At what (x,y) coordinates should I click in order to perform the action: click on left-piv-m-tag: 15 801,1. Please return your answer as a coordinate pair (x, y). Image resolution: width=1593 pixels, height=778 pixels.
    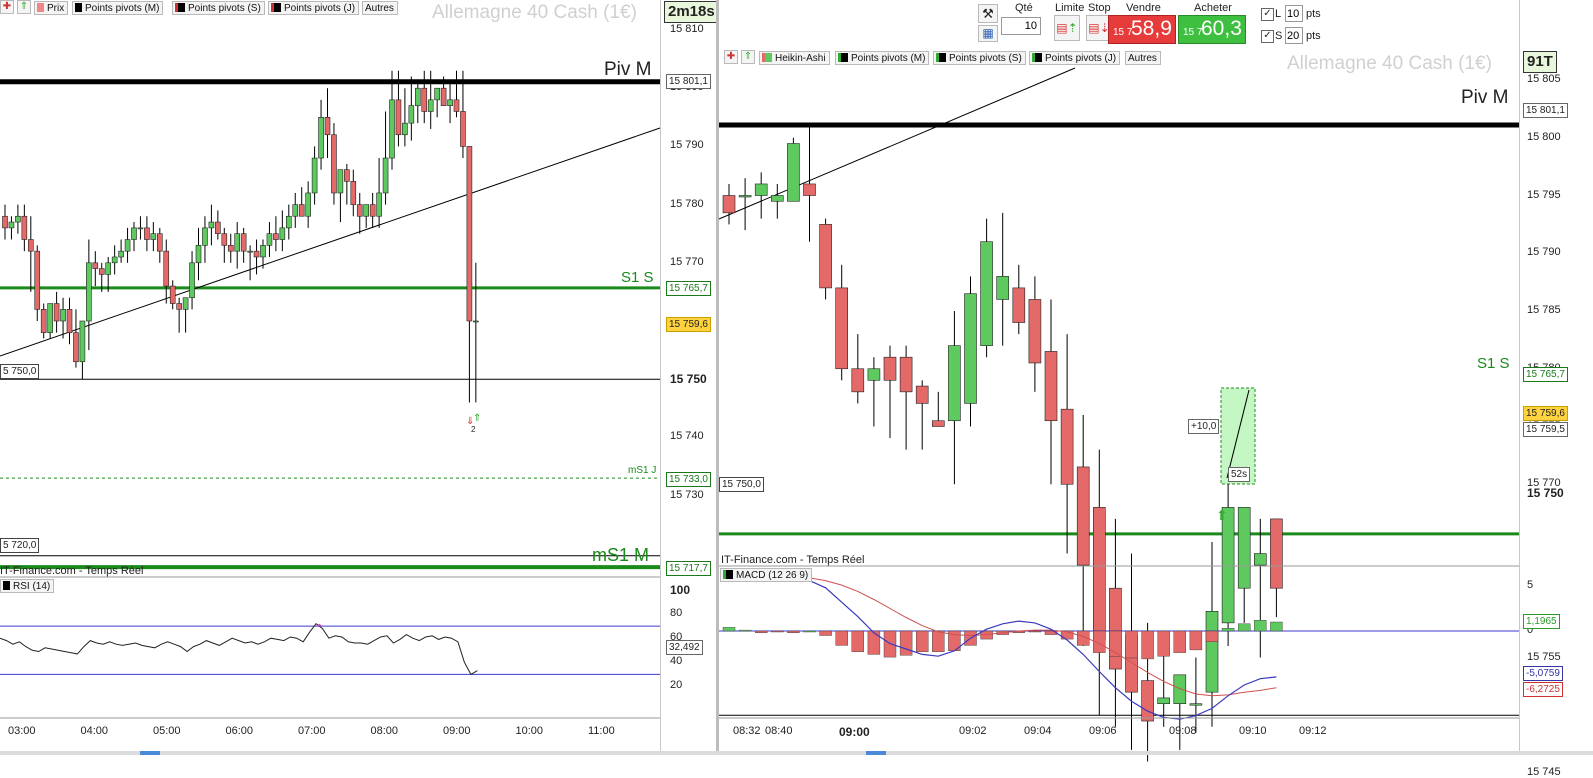
    Looking at the image, I should click on (688, 81).